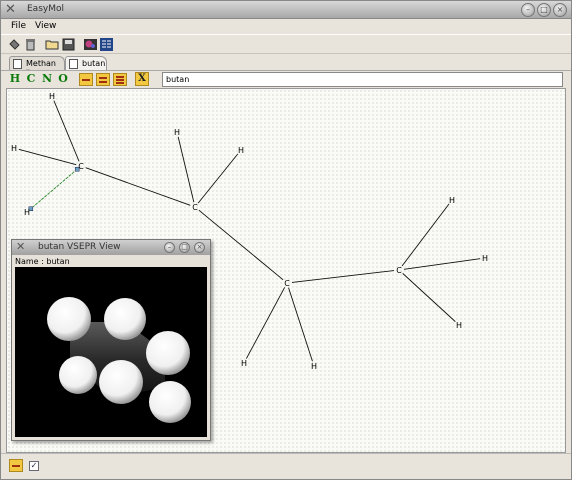 Image resolution: width=572 pixels, height=480 pixels. Describe the element at coordinates (459, 325) in the screenshot. I see `atom-h10: H` at that location.